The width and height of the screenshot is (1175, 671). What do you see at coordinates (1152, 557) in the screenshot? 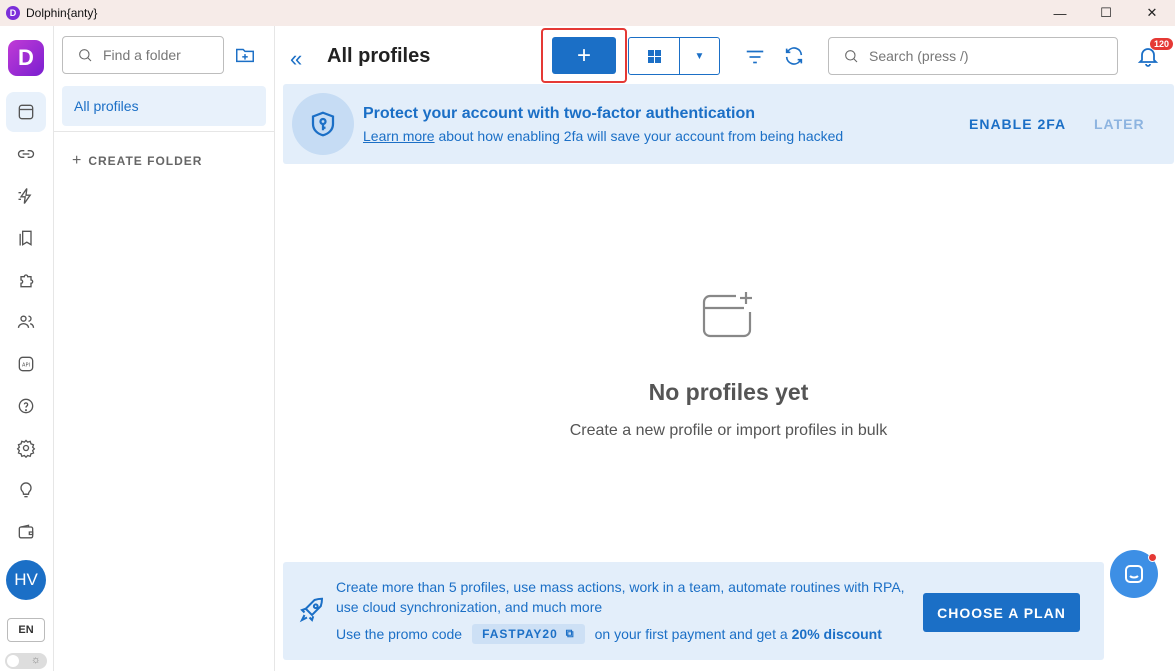
I see `chat-unread-dot` at bounding box center [1152, 557].